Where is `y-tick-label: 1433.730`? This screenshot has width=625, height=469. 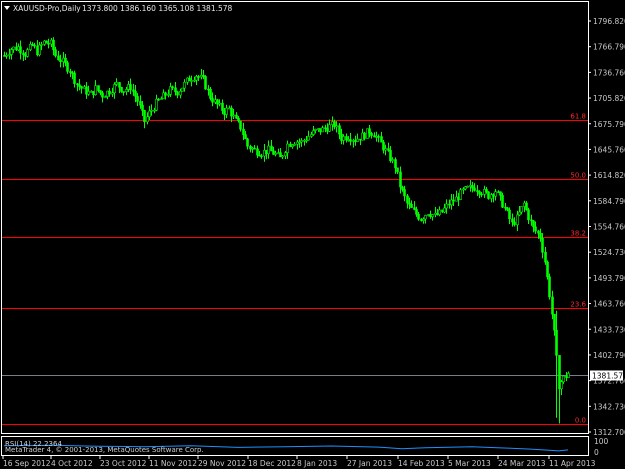
y-tick-label: 1433.730 is located at coordinates (609, 329).